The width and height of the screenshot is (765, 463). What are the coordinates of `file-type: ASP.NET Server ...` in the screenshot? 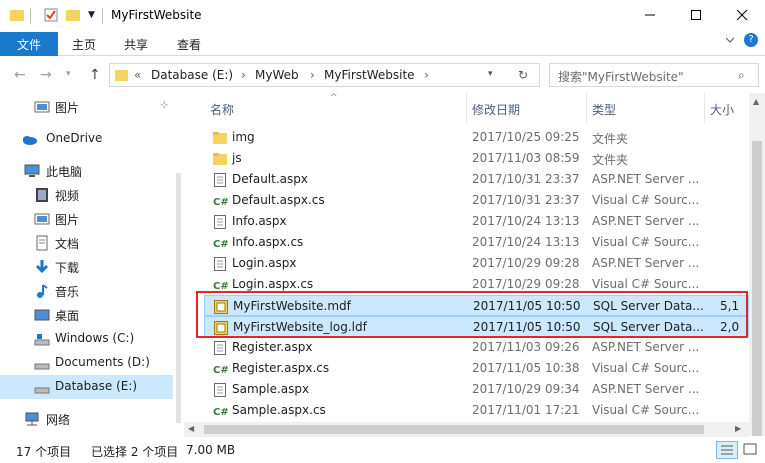 It's located at (646, 389).